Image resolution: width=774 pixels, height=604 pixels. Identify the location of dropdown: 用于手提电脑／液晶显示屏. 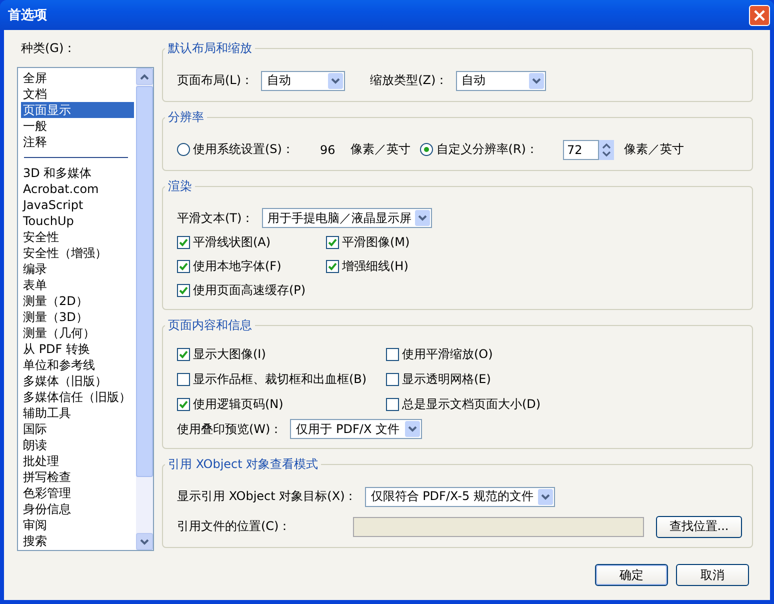
(347, 218).